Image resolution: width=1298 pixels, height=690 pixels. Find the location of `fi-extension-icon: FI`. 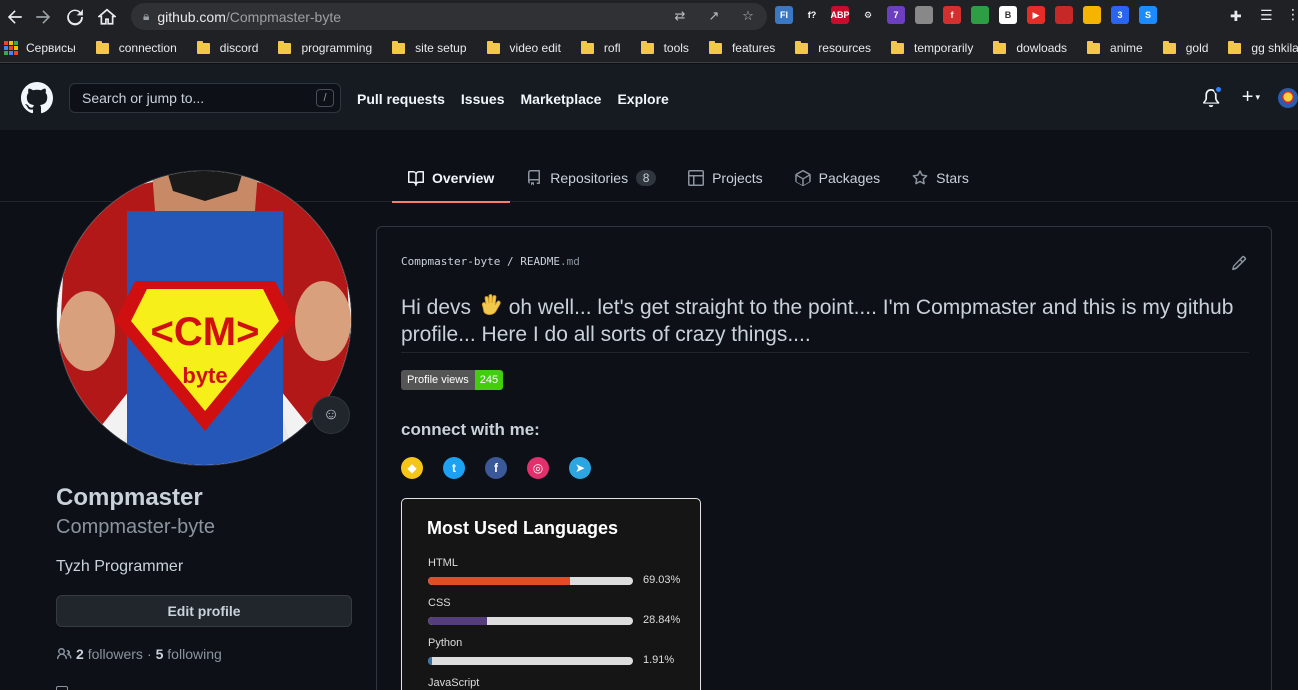

fi-extension-icon: FI is located at coordinates (784, 15).